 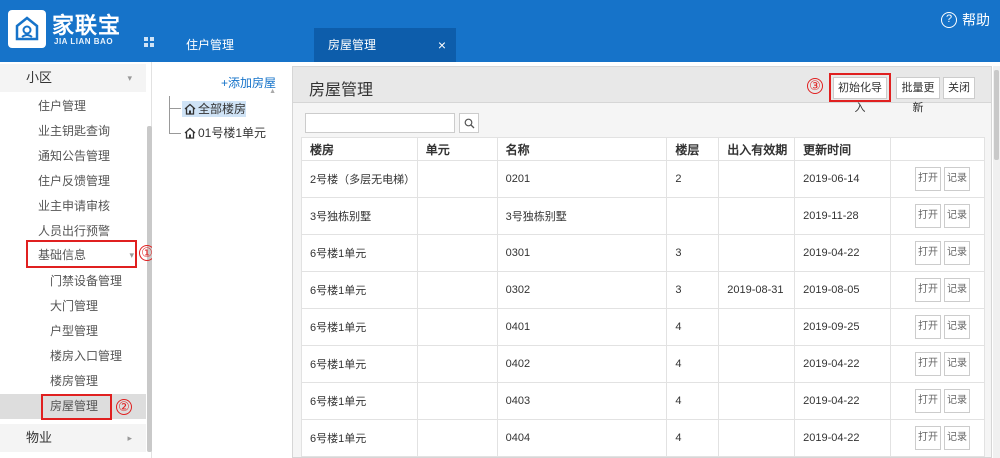 What do you see at coordinates (843, 216) in the screenshot?
I see `table-cell: 2019-11-28` at bounding box center [843, 216].